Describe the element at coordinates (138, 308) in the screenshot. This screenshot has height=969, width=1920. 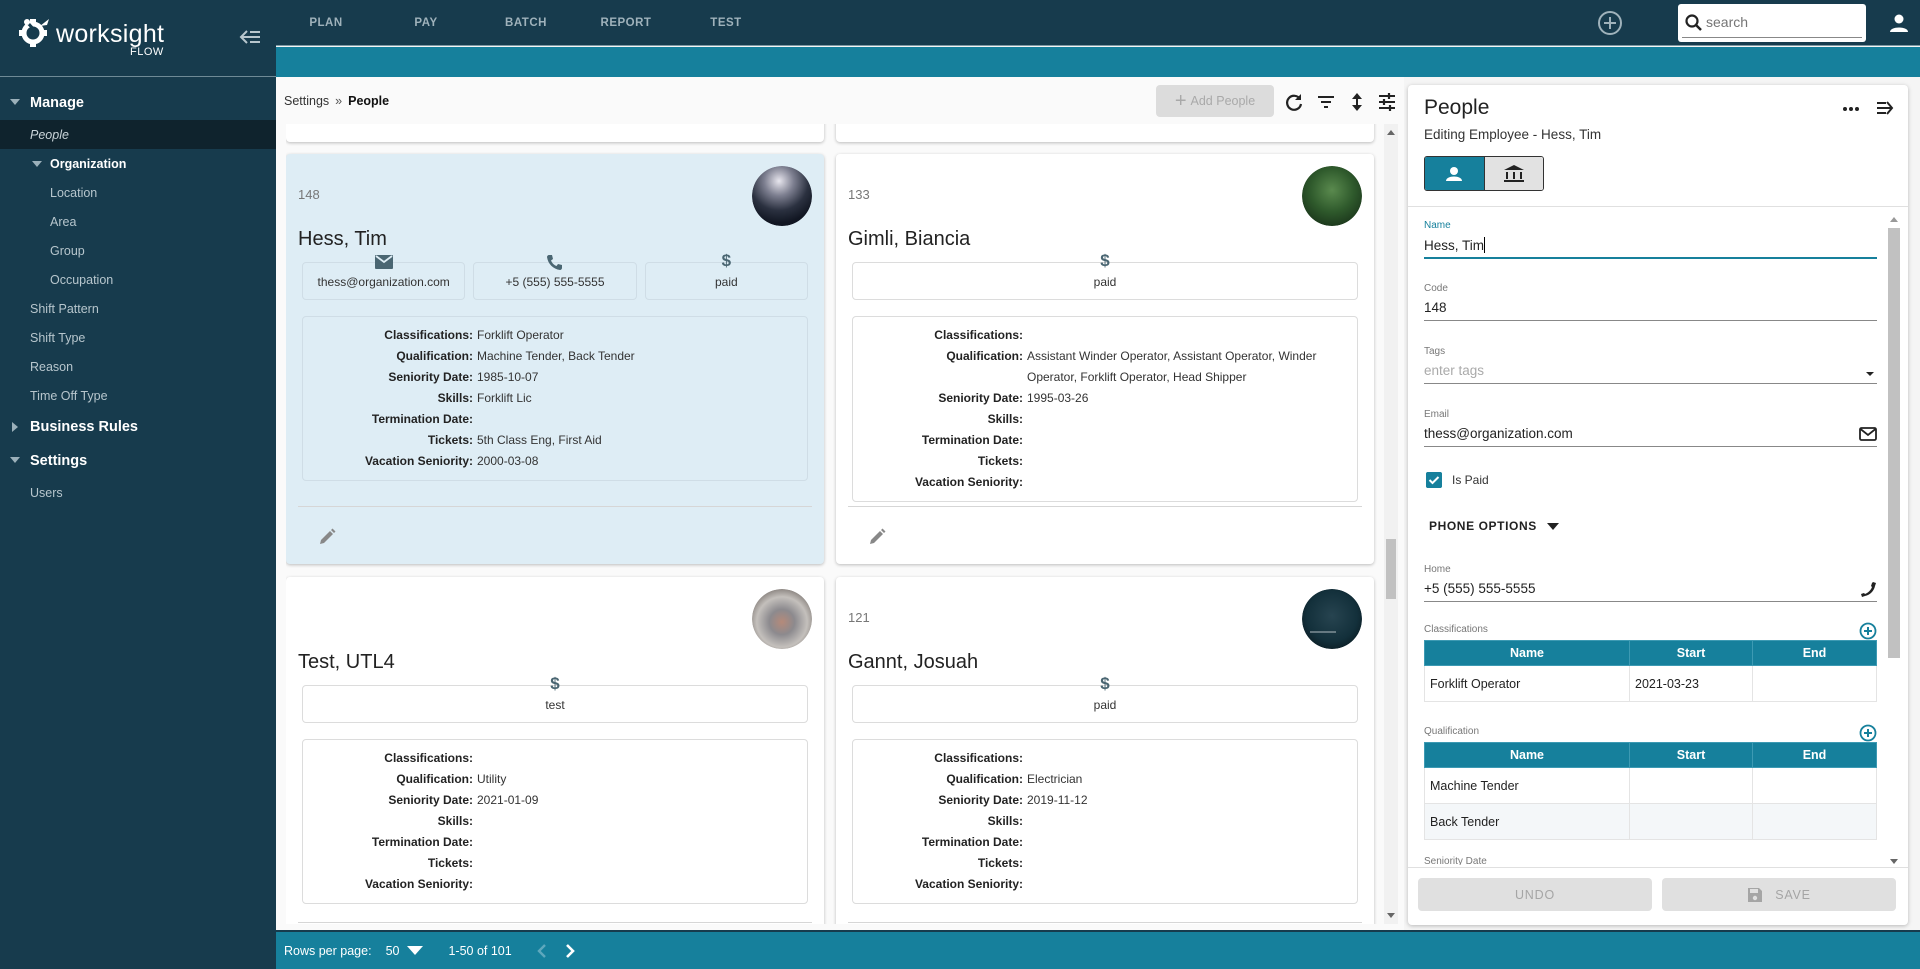
I see `sidebar-item-shift-pattern: Shift Pattern` at that location.